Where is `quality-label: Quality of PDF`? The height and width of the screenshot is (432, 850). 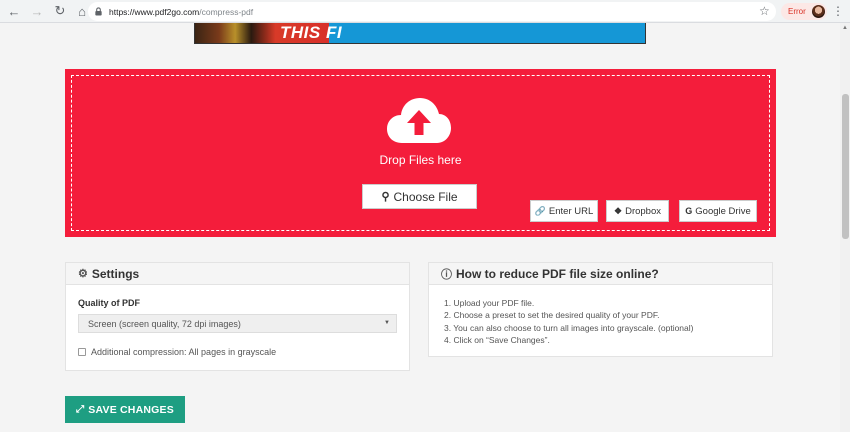
quality-label: Quality of PDF is located at coordinates (109, 303).